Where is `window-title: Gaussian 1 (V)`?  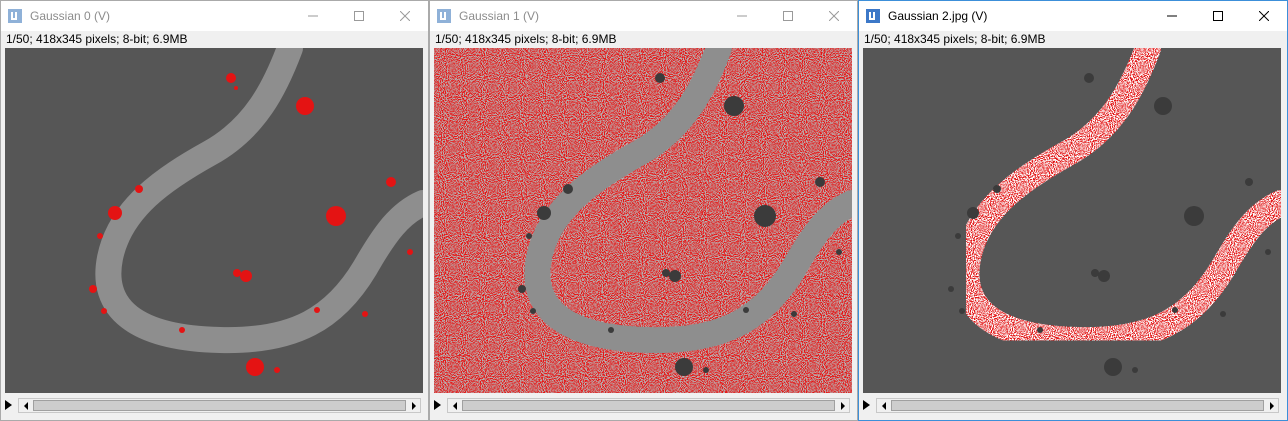
window-title: Gaussian 1 (V) is located at coordinates (499, 16).